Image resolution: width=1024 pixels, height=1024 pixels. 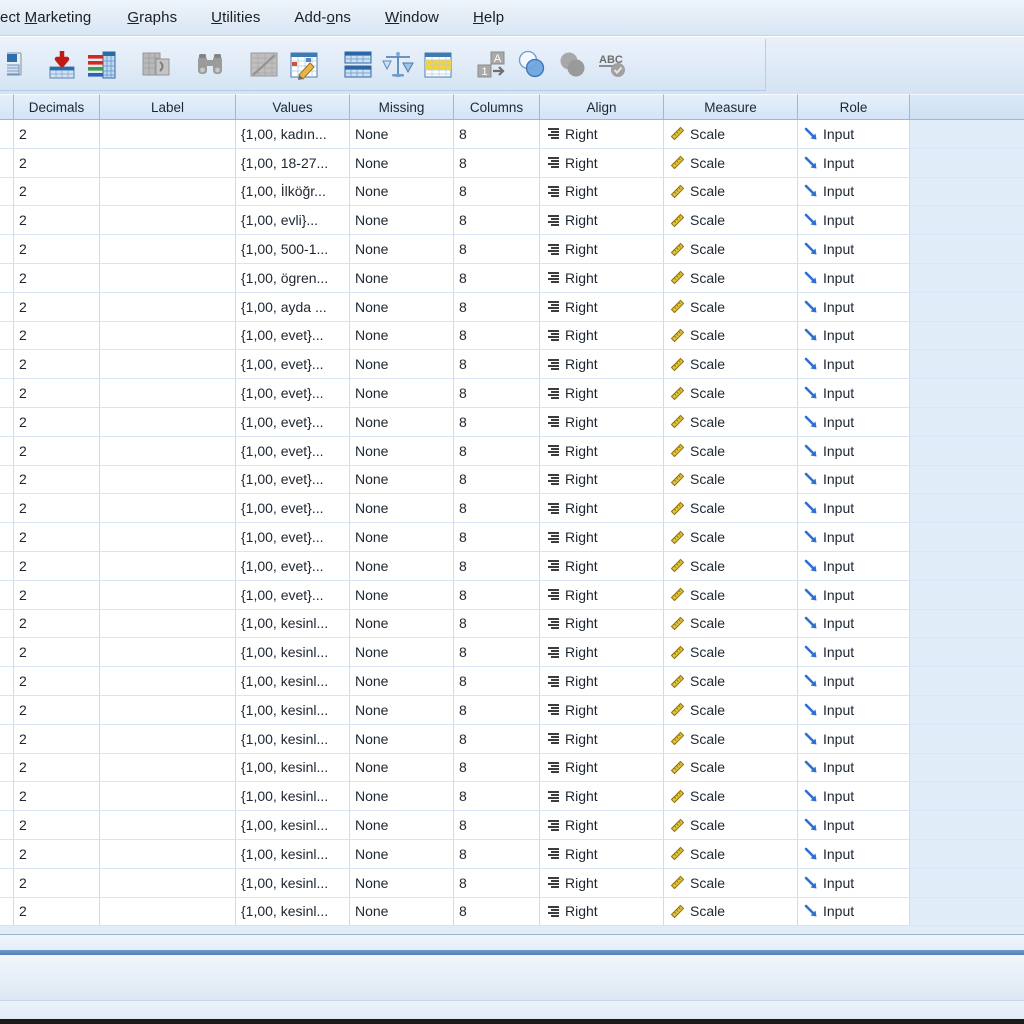 I want to click on table-row: 2 {1,00, evli}... None 8 Right Scale Input, so click(x=512, y=221).